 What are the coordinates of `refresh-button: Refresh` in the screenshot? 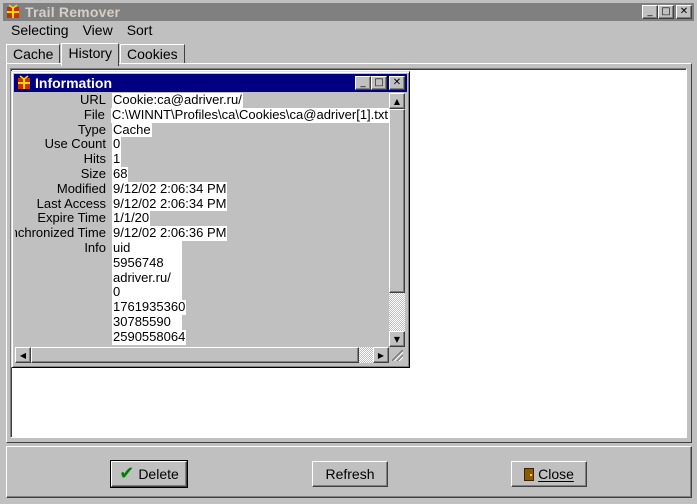 It's located at (350, 474).